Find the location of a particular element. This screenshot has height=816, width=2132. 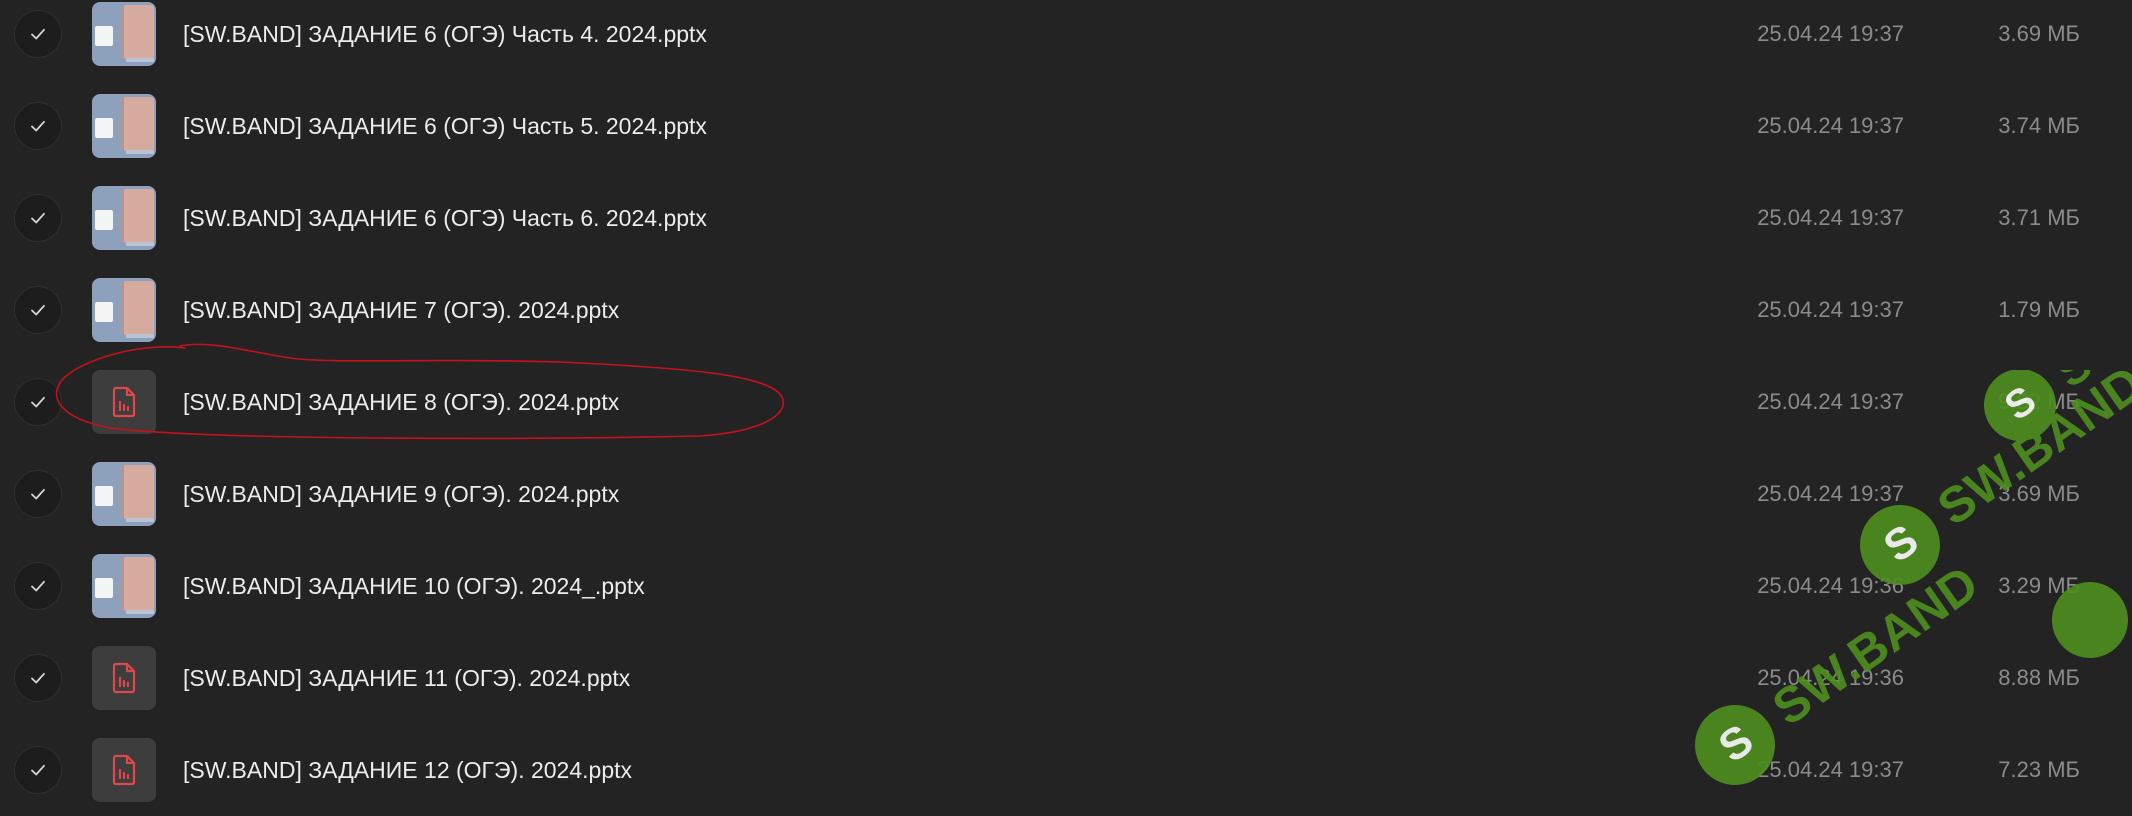

file-size: 7.23 МБ is located at coordinates (2039, 769).